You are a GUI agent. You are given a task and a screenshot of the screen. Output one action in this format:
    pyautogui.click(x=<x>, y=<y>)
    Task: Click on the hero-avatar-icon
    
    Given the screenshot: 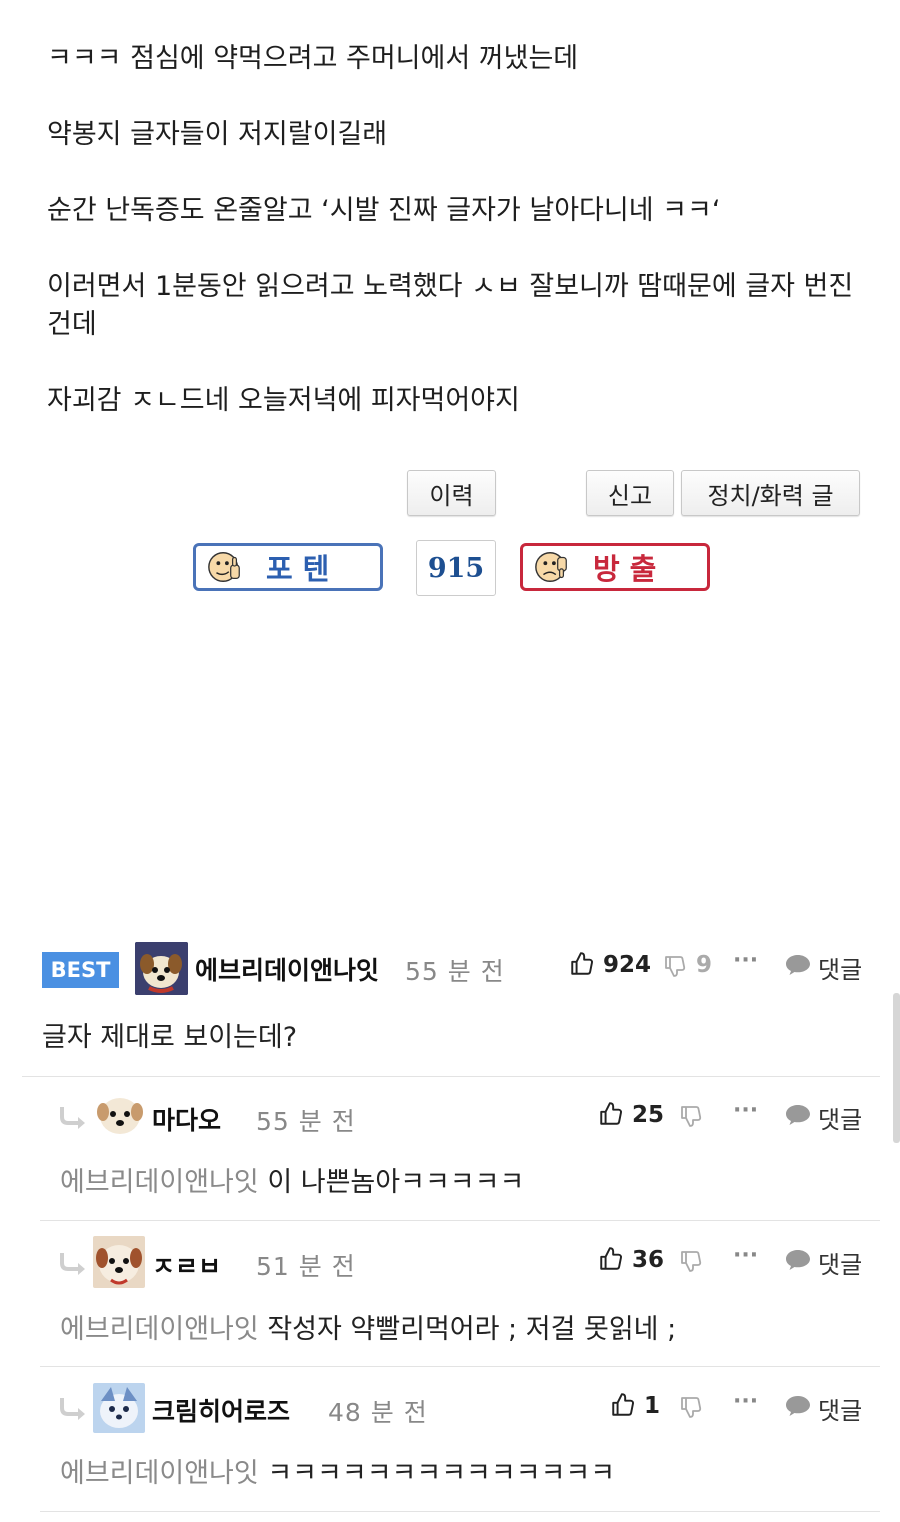 What is the action you would take?
    pyautogui.click(x=119, y=1408)
    